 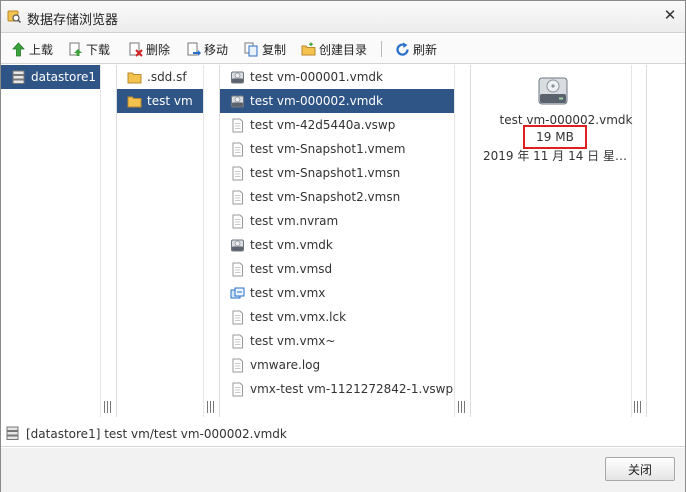 I want to click on file-label: test vm.vmx, so click(x=288, y=293).